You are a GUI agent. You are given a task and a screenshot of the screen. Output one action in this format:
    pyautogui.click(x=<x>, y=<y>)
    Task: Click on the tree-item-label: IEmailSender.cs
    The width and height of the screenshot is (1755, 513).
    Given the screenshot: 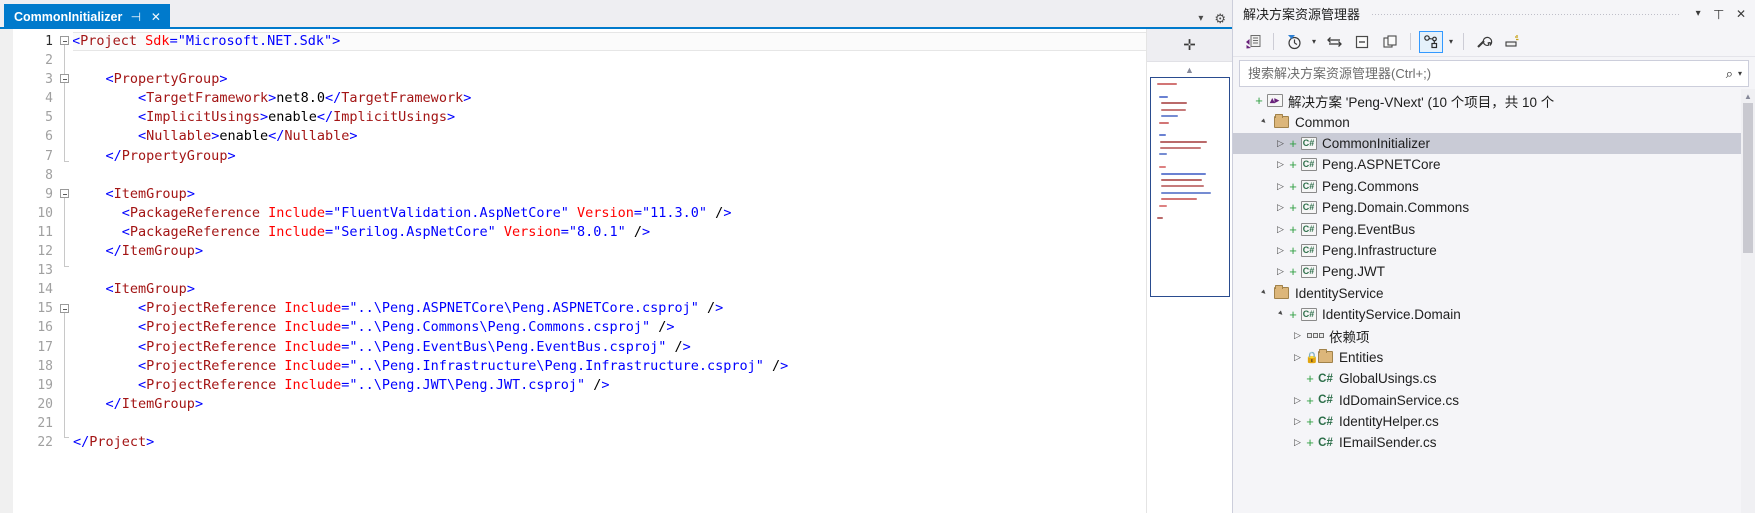 What is the action you would take?
    pyautogui.click(x=1388, y=443)
    